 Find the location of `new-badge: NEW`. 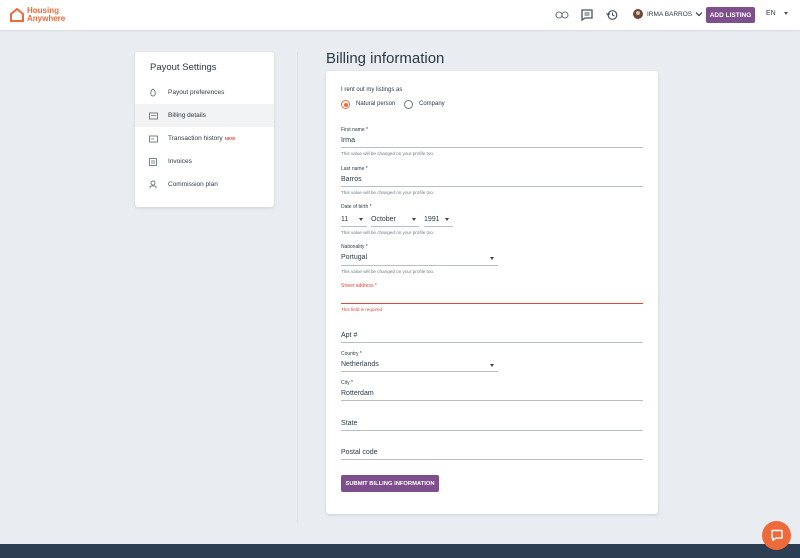

new-badge: NEW is located at coordinates (230, 138).